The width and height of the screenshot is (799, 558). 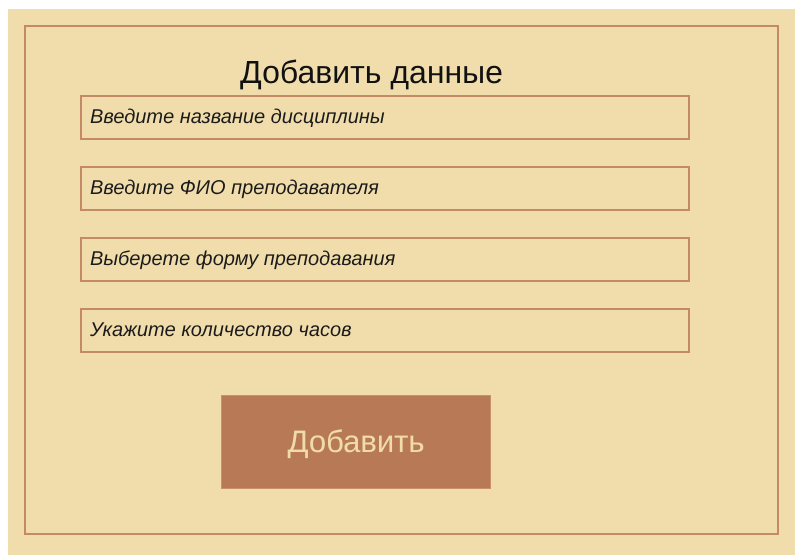 What do you see at coordinates (385, 259) in the screenshot?
I see `input-field: Выберете форму преподавания` at bounding box center [385, 259].